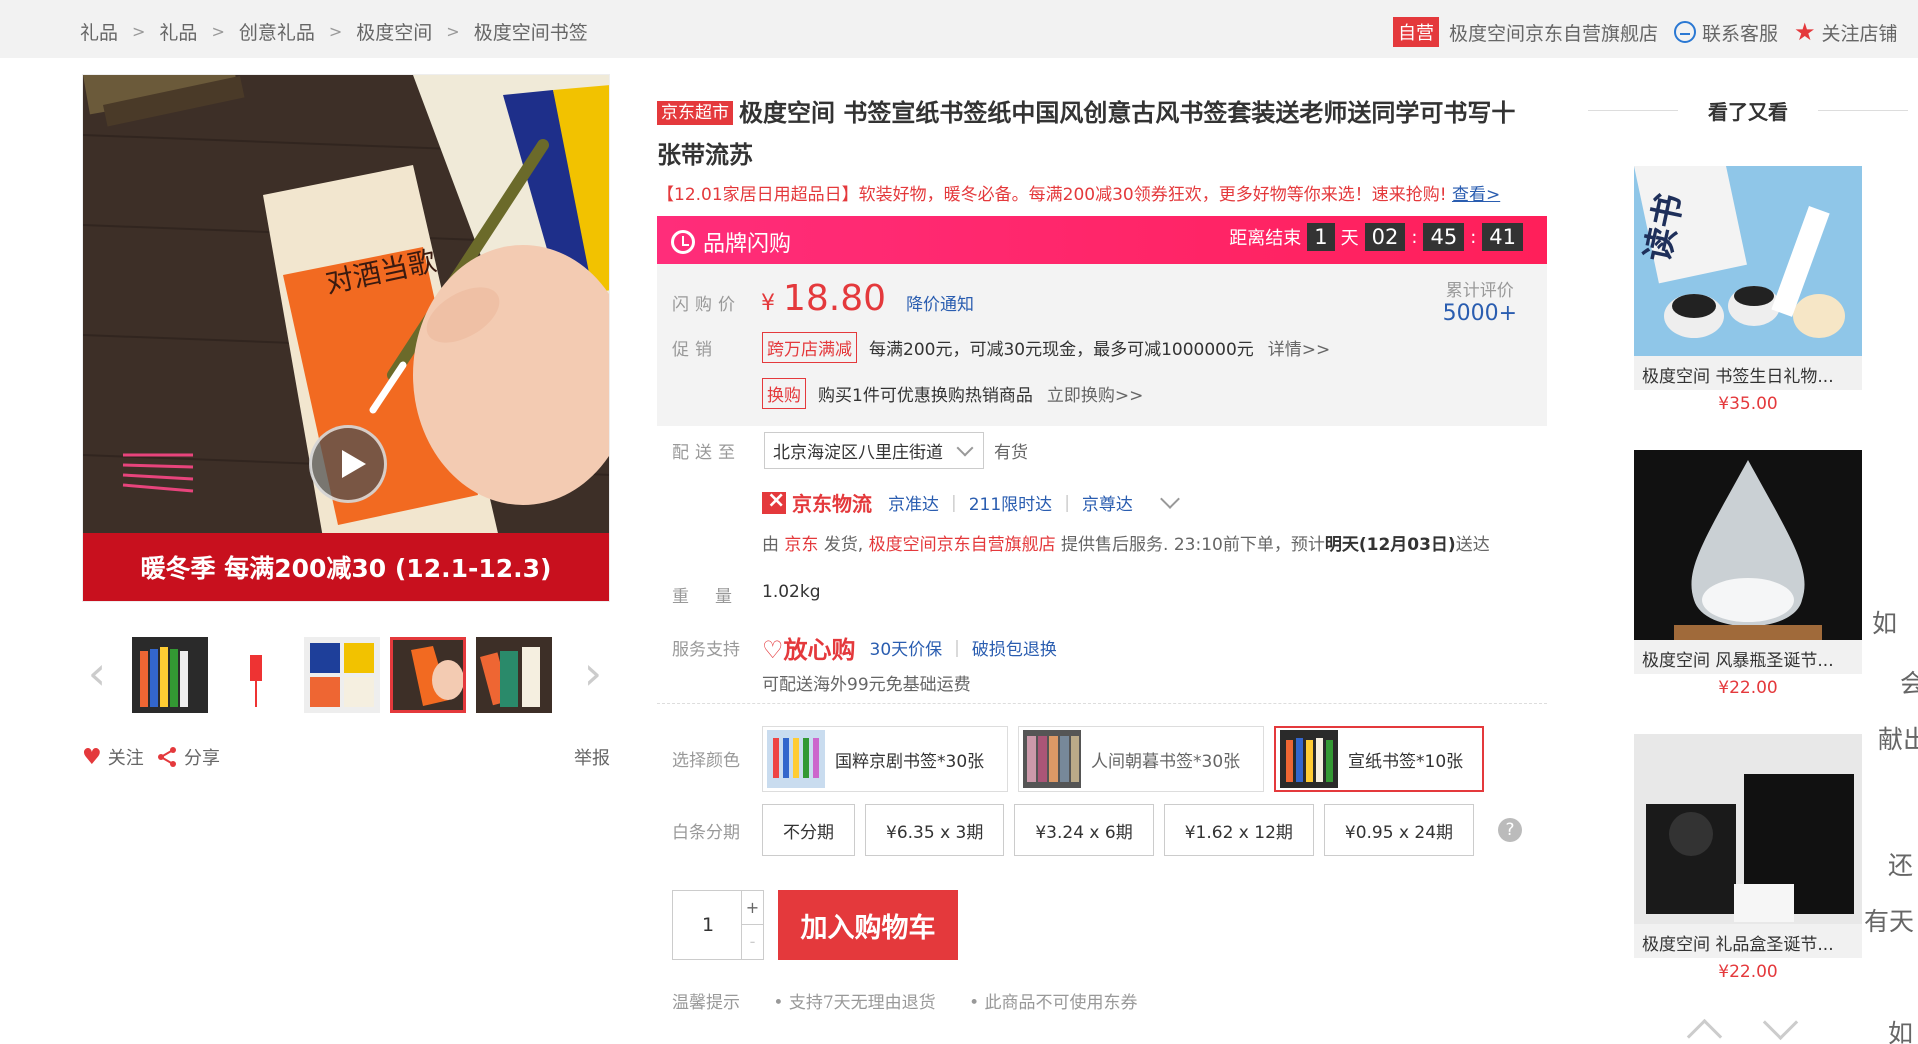 The height and width of the screenshot is (1044, 1918). I want to click on purchase-controls: 1 + - 加入购物车, so click(815, 925).